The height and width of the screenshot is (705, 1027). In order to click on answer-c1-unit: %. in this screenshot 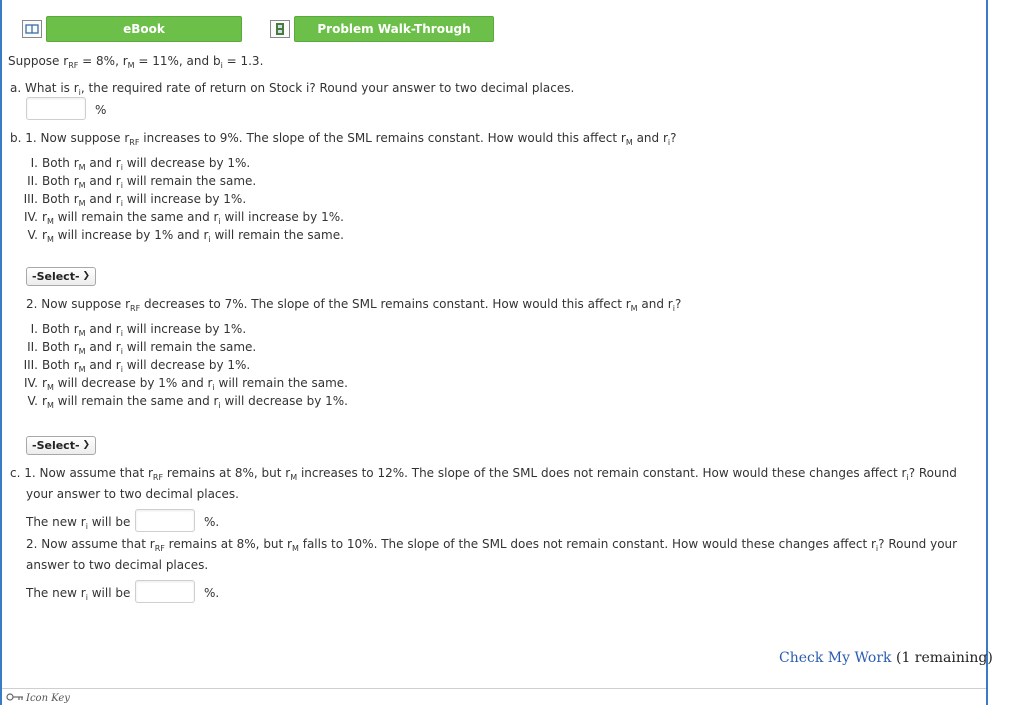, I will do `click(212, 522)`.